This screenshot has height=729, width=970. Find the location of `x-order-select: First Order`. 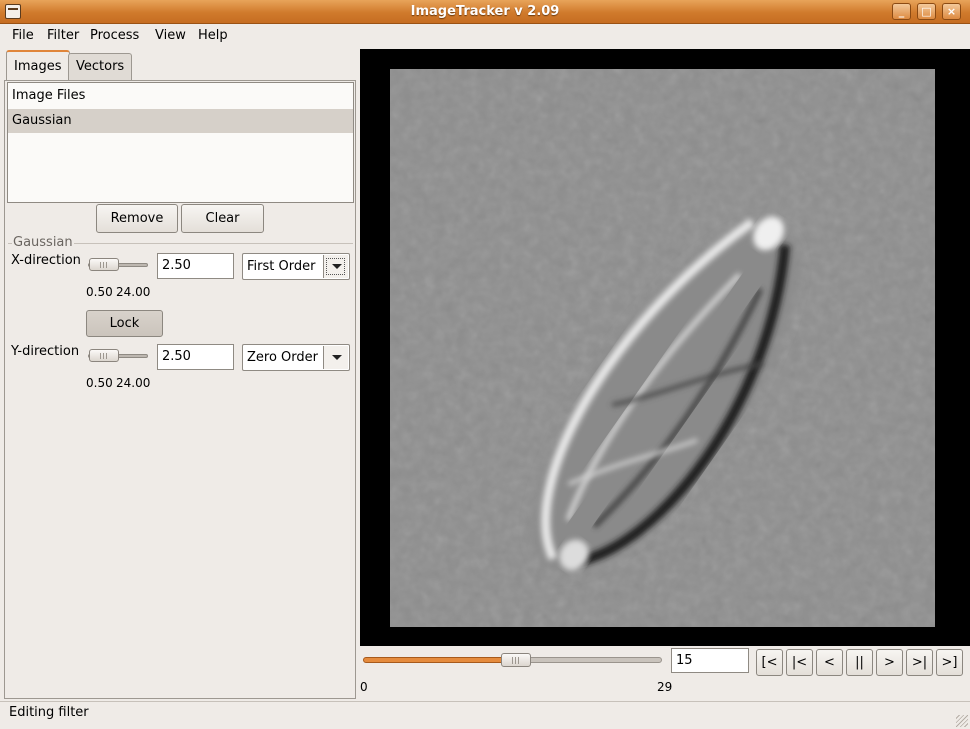

x-order-select: First Order is located at coordinates (296, 266).